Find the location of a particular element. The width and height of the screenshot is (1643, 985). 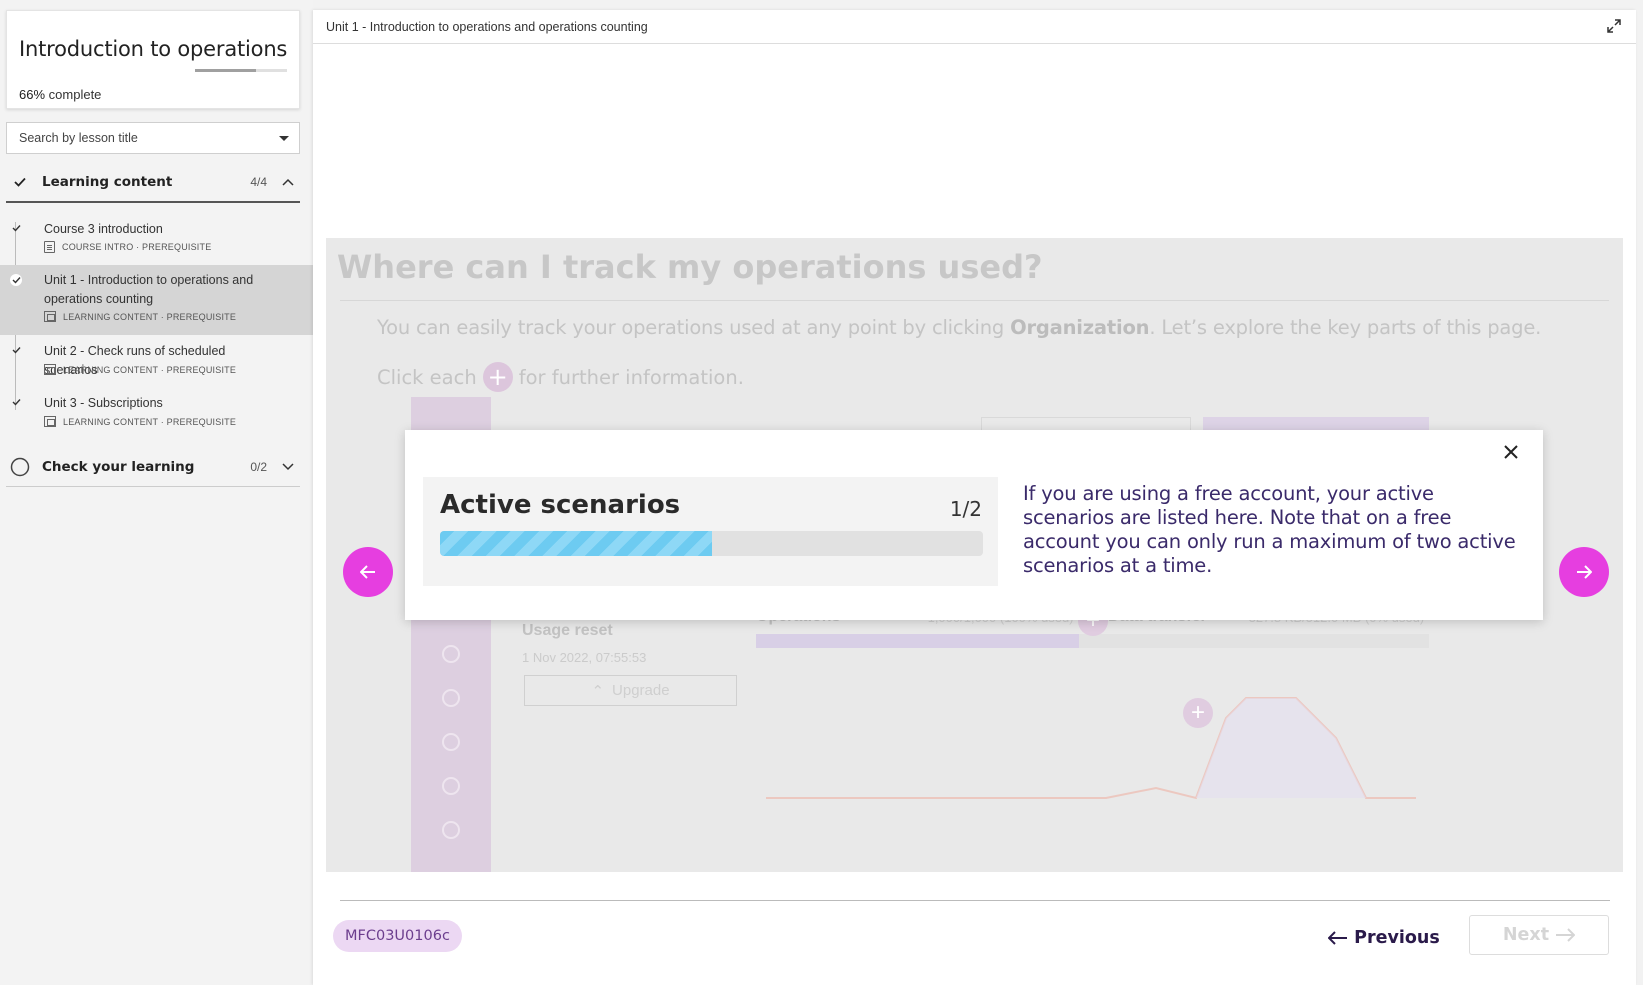

modal-previous-button is located at coordinates (368, 572).